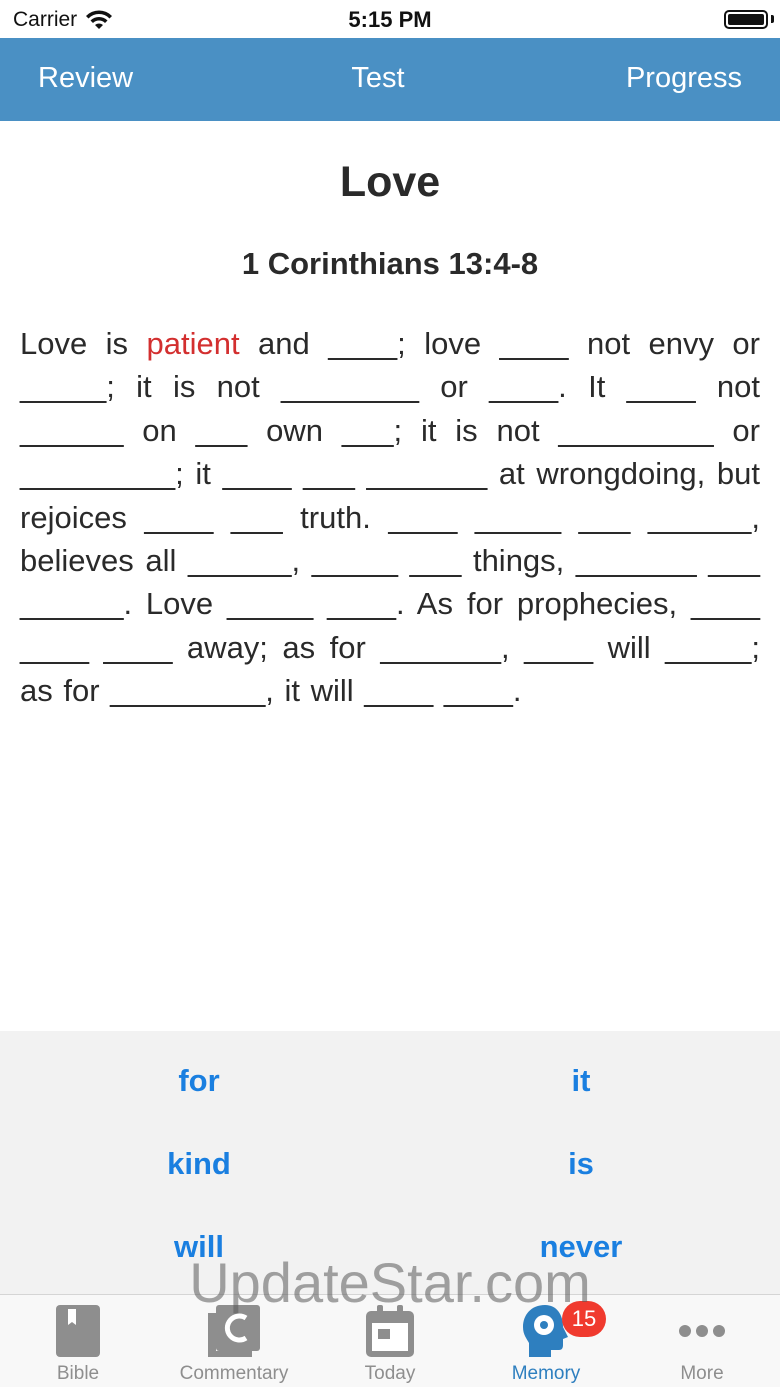 The height and width of the screenshot is (1387, 780). Describe the element at coordinates (234, 1331) in the screenshot. I see `commentary-icon` at that location.